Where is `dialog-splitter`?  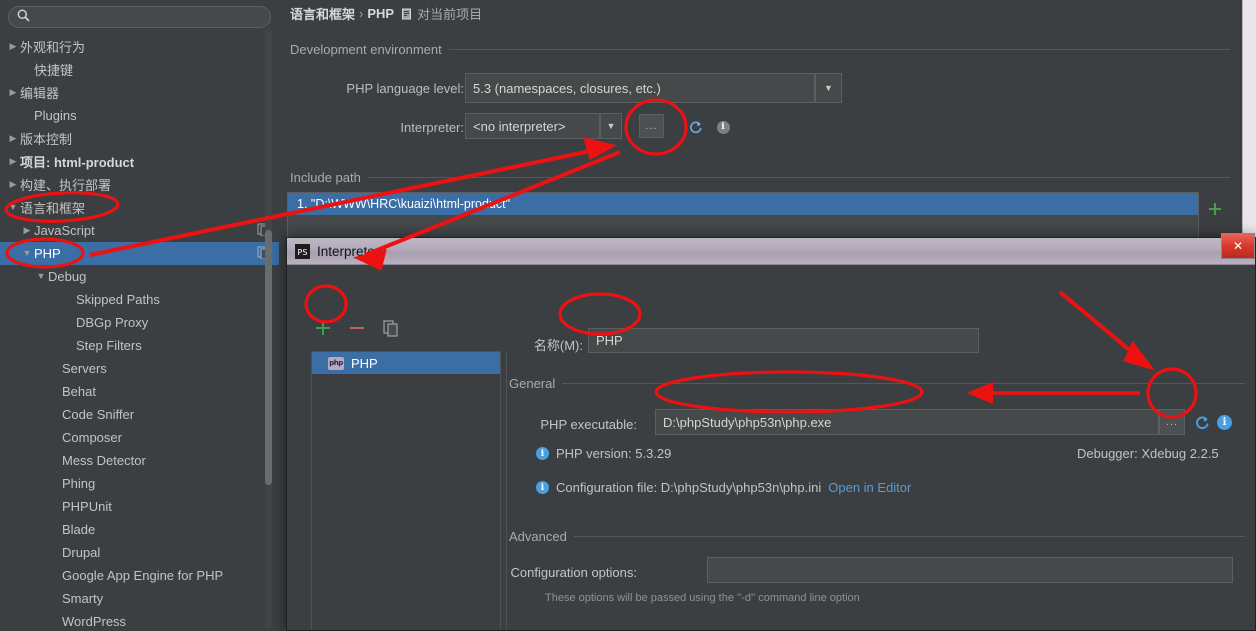
dialog-splitter is located at coordinates (506, 490).